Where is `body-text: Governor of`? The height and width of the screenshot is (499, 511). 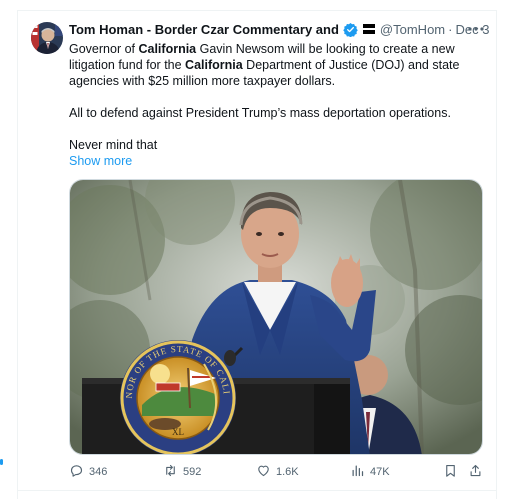 body-text: Governor of is located at coordinates (104, 49).